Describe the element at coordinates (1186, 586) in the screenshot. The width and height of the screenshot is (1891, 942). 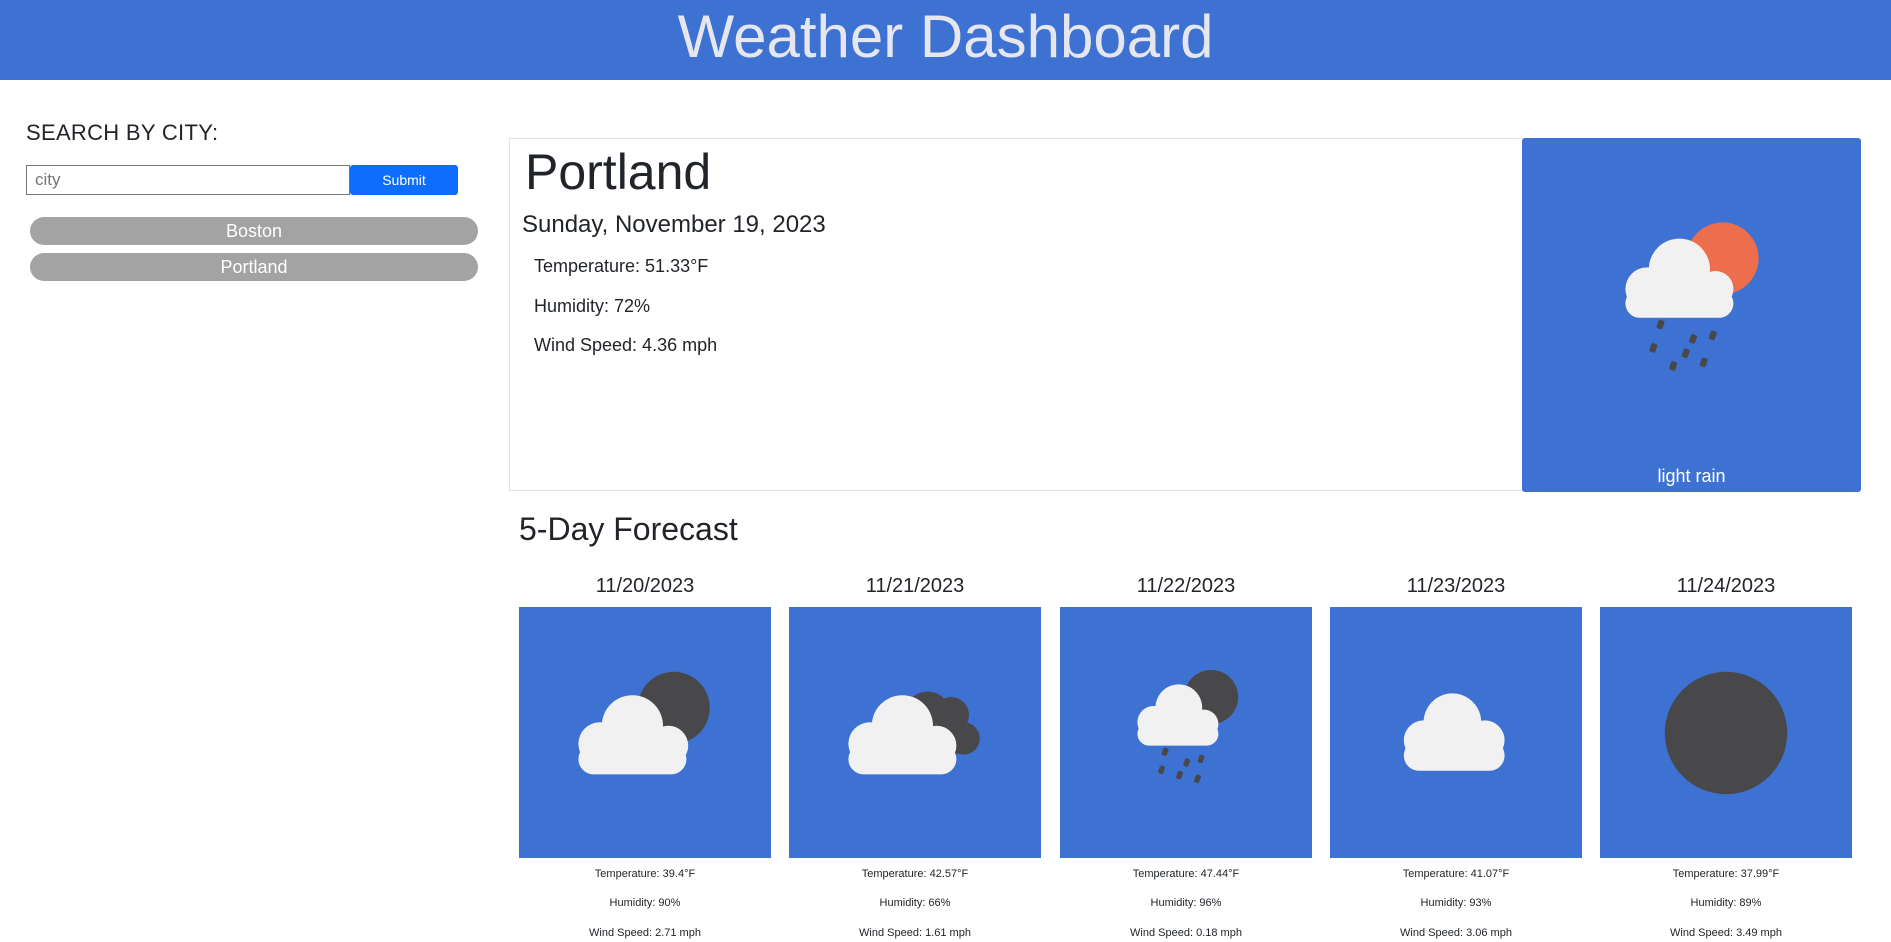
I see `forecast-date: 11/22/2023` at that location.